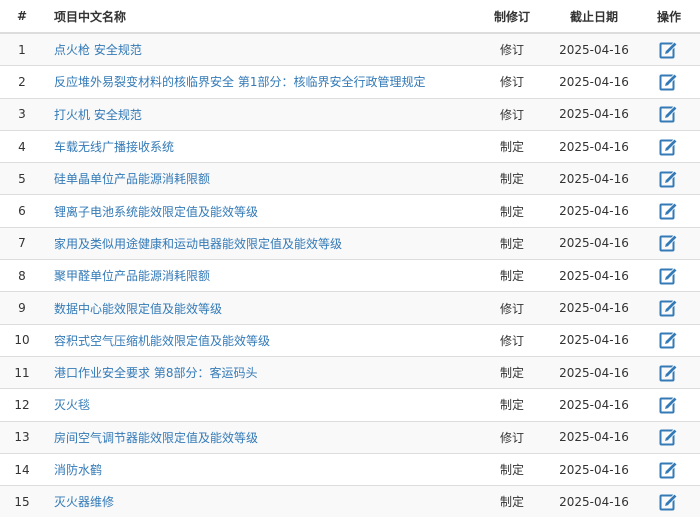 The image size is (700, 518). I want to click on row-name-cell: 灭火毯, so click(259, 405).